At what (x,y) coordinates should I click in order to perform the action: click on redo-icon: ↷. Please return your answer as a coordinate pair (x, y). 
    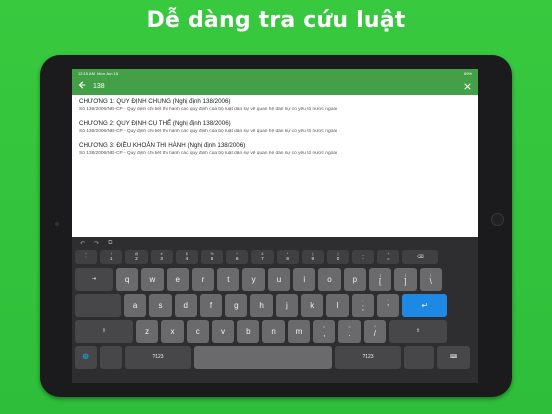
    Looking at the image, I should click on (96, 243).